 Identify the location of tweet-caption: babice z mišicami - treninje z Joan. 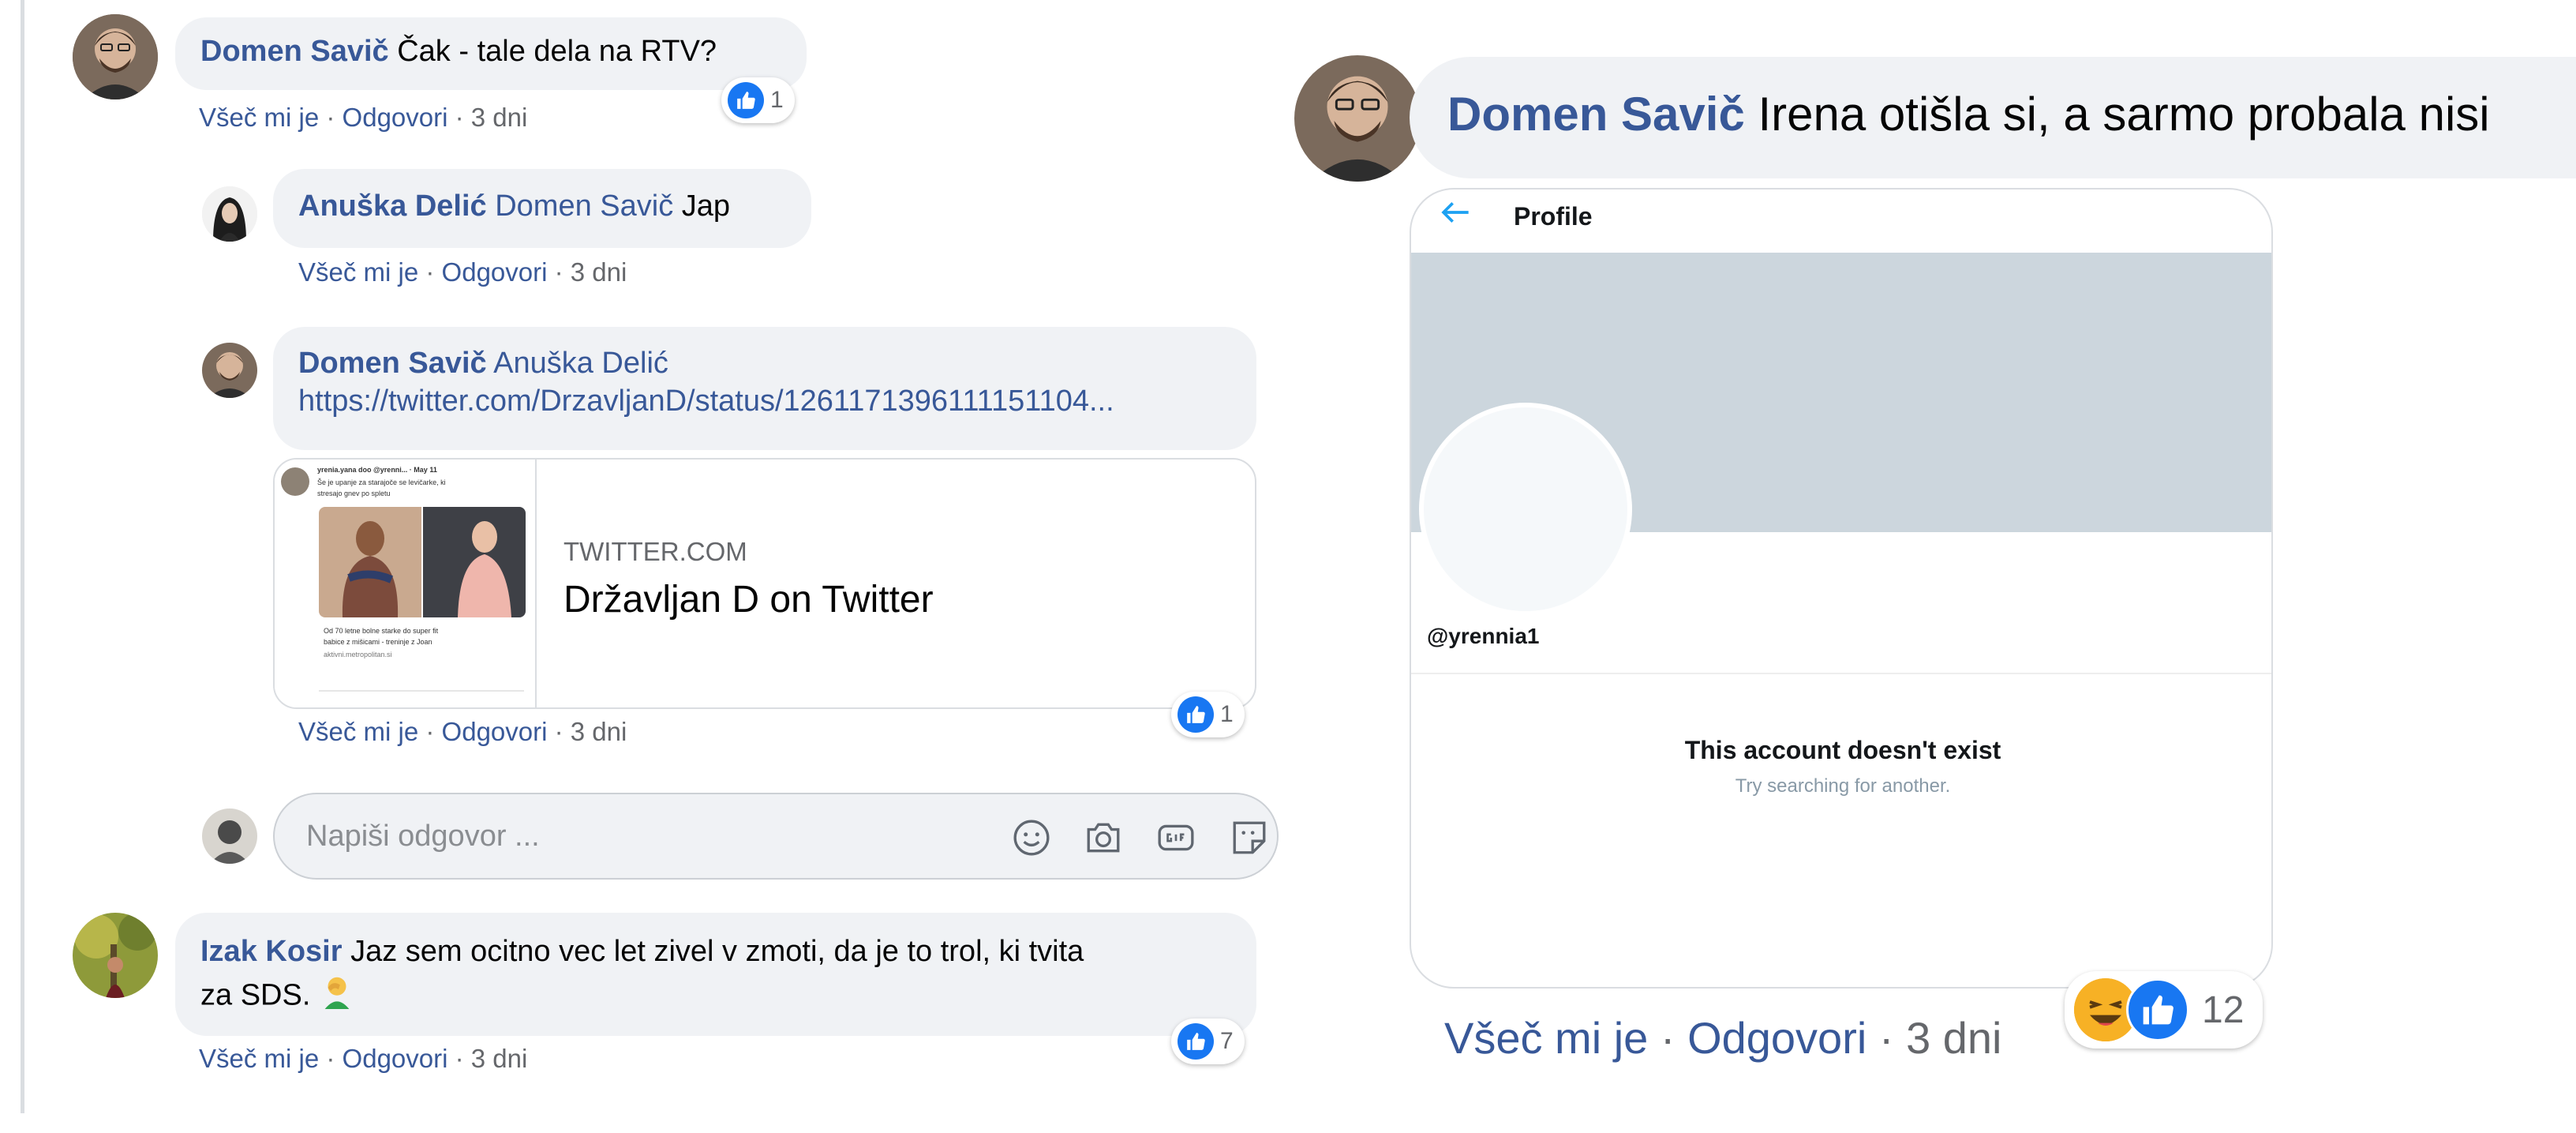
(378, 642).